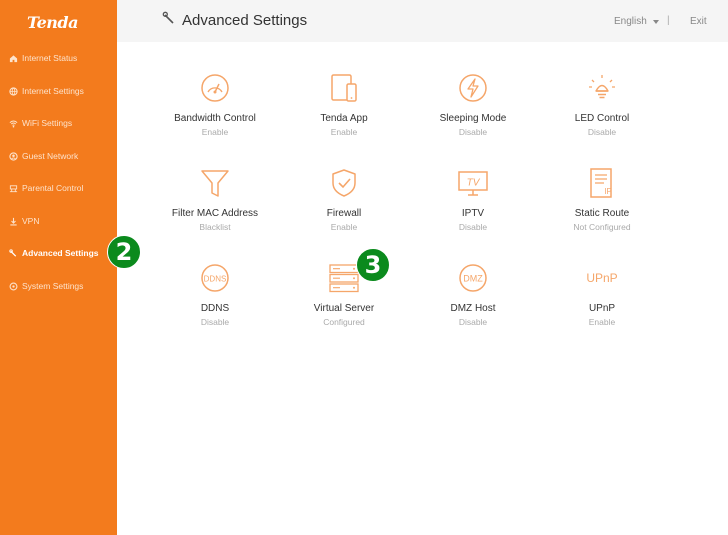 This screenshot has width=728, height=535. What do you see at coordinates (53, 286) in the screenshot?
I see `sidebar-item-label: System Settings` at bounding box center [53, 286].